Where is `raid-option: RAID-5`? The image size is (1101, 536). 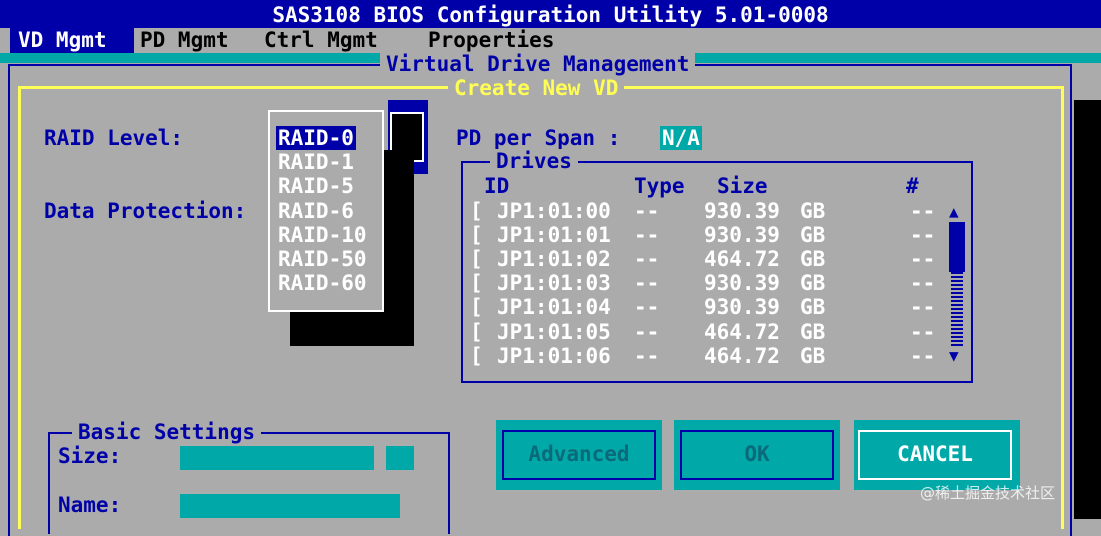
raid-option: RAID-5 is located at coordinates (316, 186).